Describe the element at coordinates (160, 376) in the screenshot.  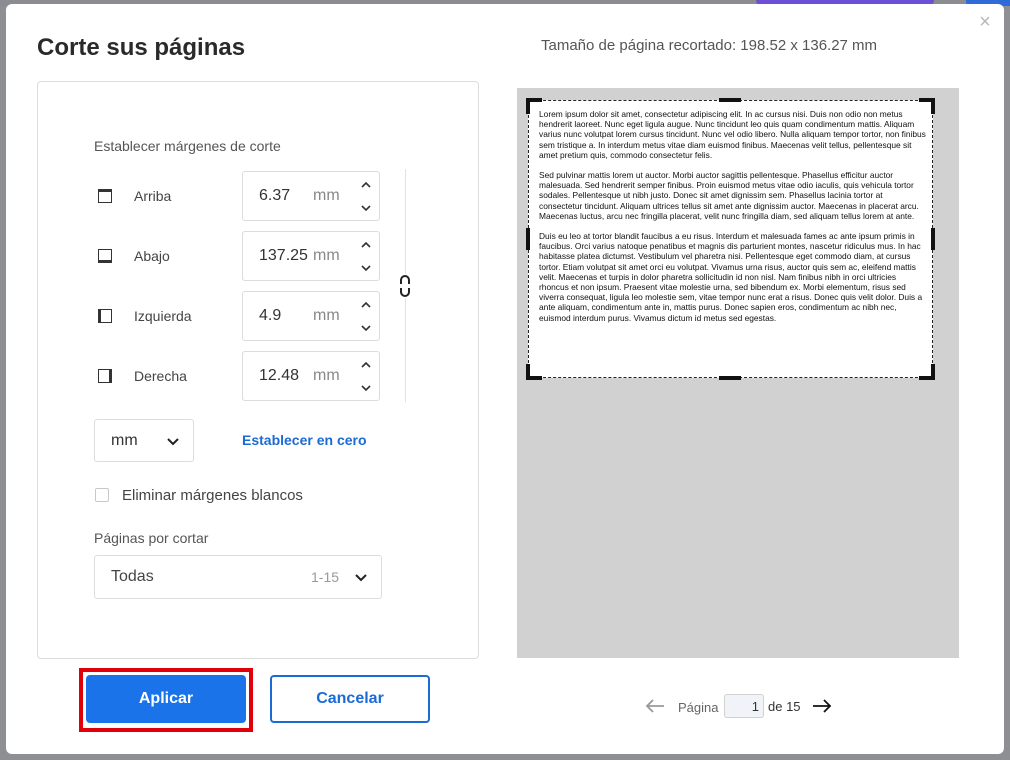
I see `margin-right-label: Derecha` at that location.